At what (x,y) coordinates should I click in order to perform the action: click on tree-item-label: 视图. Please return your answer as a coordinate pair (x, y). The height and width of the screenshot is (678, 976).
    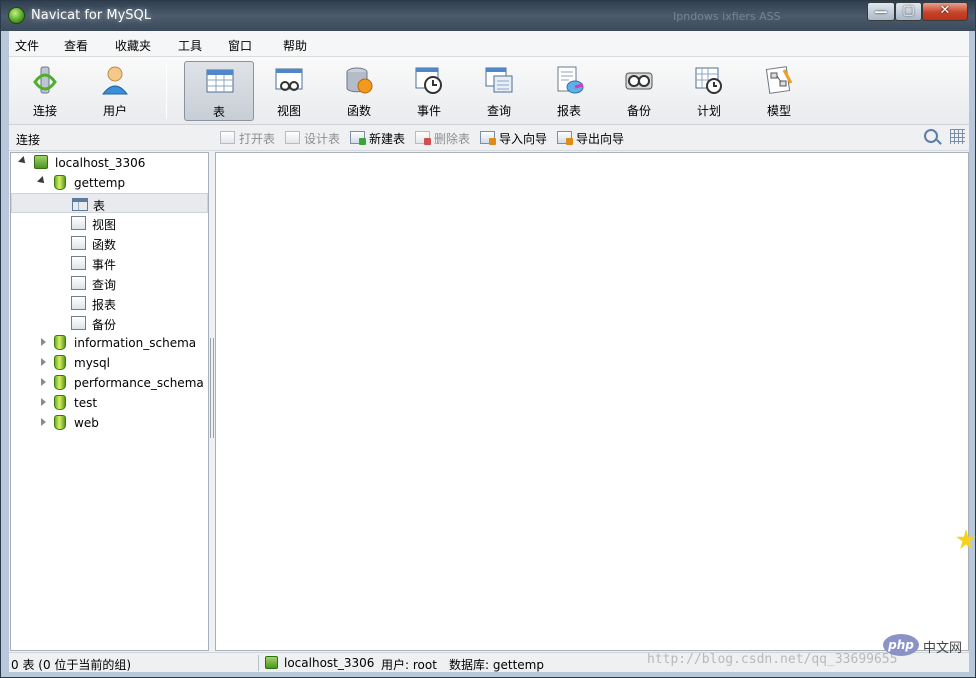
    Looking at the image, I should click on (104, 225).